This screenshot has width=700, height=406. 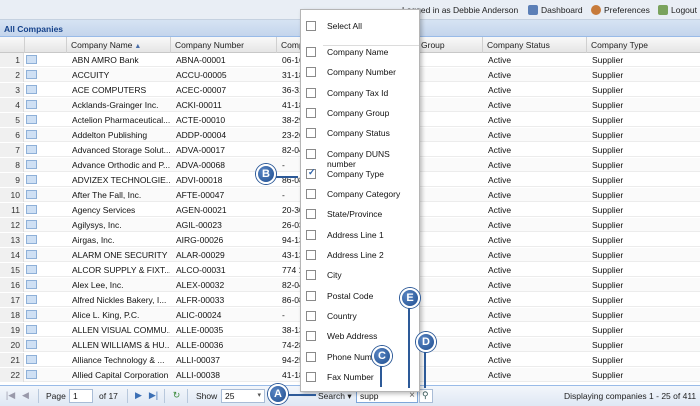 I want to click on row-number: 4, so click(x=12, y=105).